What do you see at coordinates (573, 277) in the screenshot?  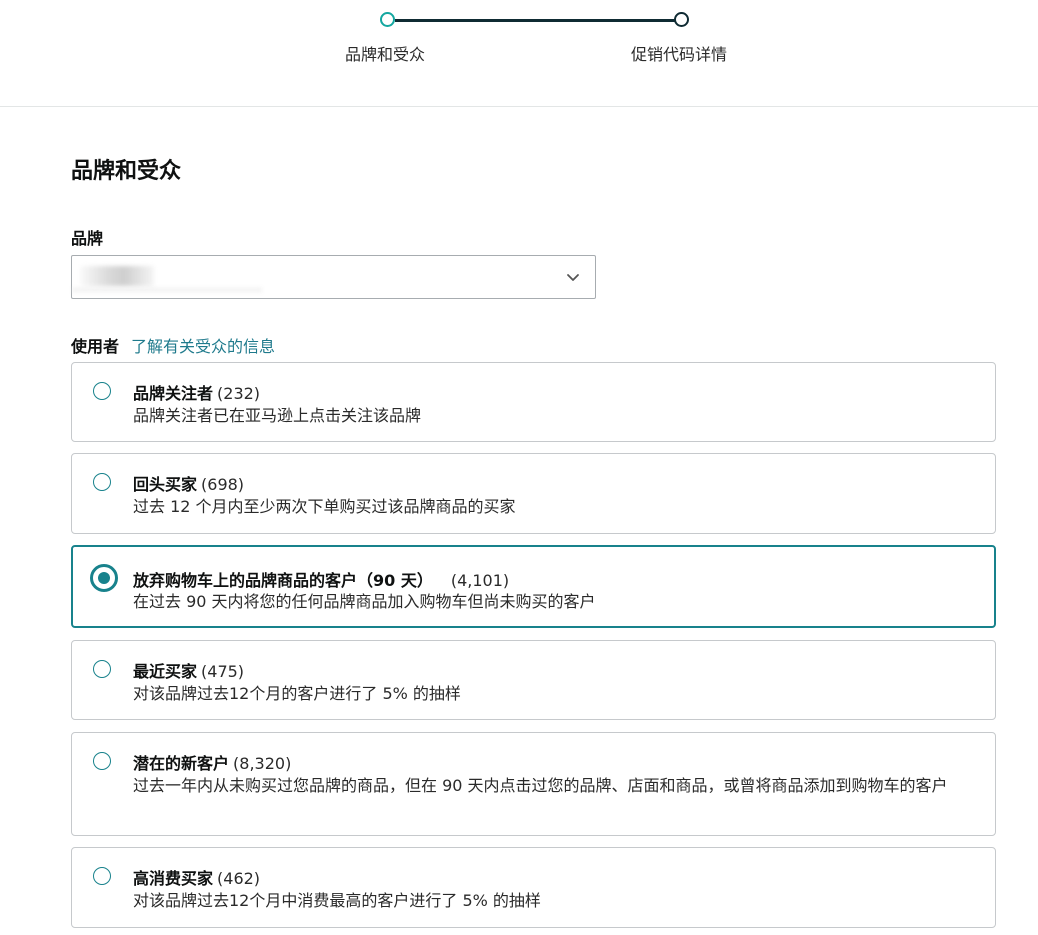 I see `chevron-down-icon` at bounding box center [573, 277].